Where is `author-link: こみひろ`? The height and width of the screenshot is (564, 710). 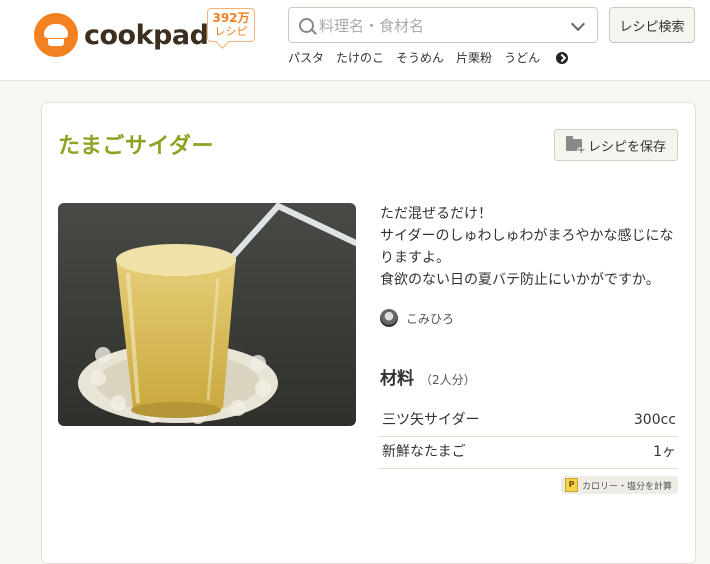
author-link: こみひろ is located at coordinates (417, 318).